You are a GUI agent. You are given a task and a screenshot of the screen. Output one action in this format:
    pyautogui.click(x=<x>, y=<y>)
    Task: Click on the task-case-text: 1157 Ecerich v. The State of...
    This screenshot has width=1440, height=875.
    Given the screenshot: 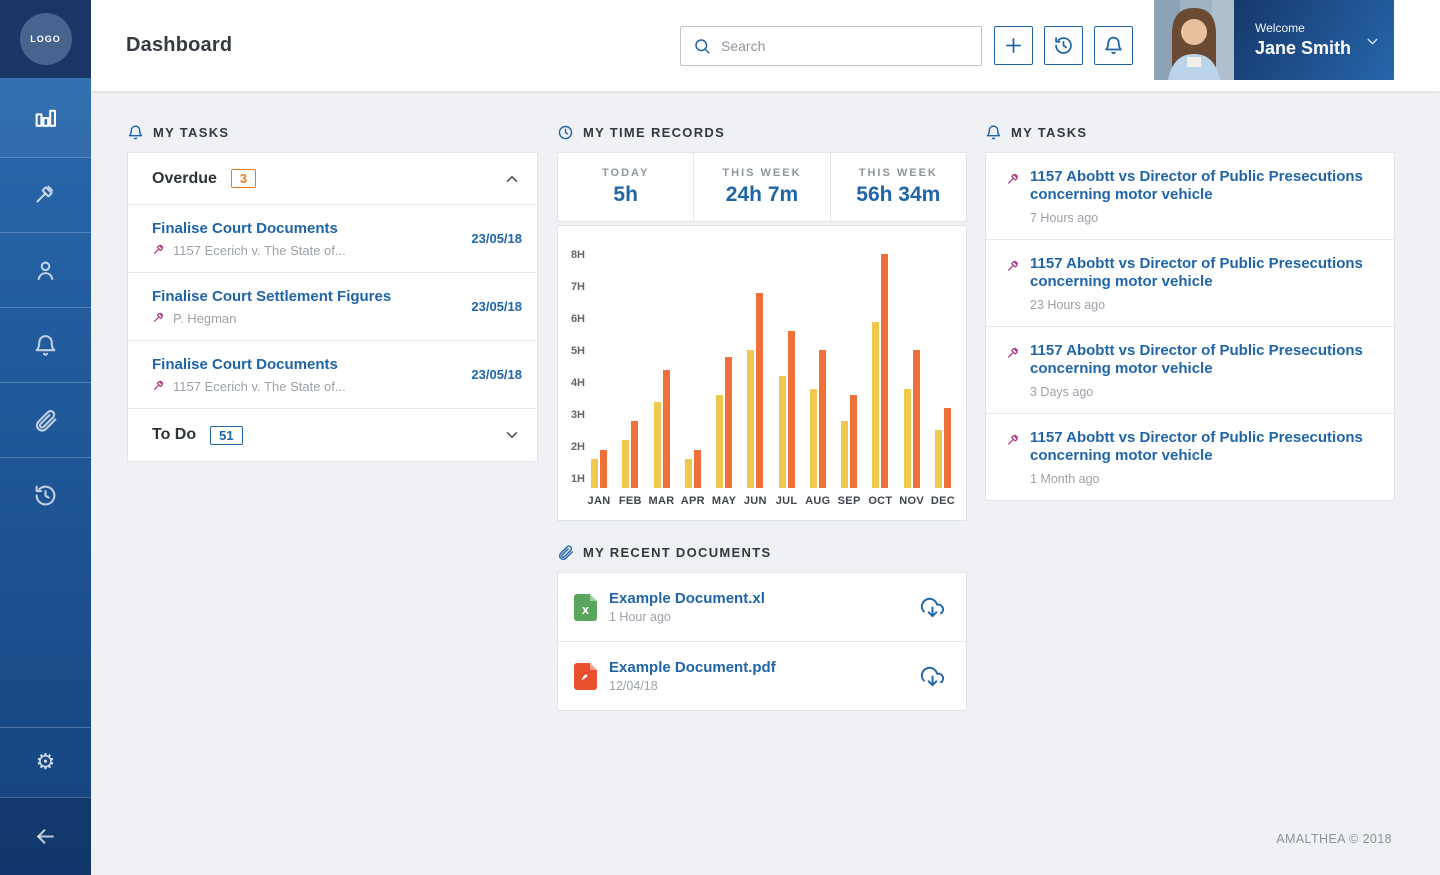 What is the action you would take?
    pyautogui.click(x=259, y=250)
    